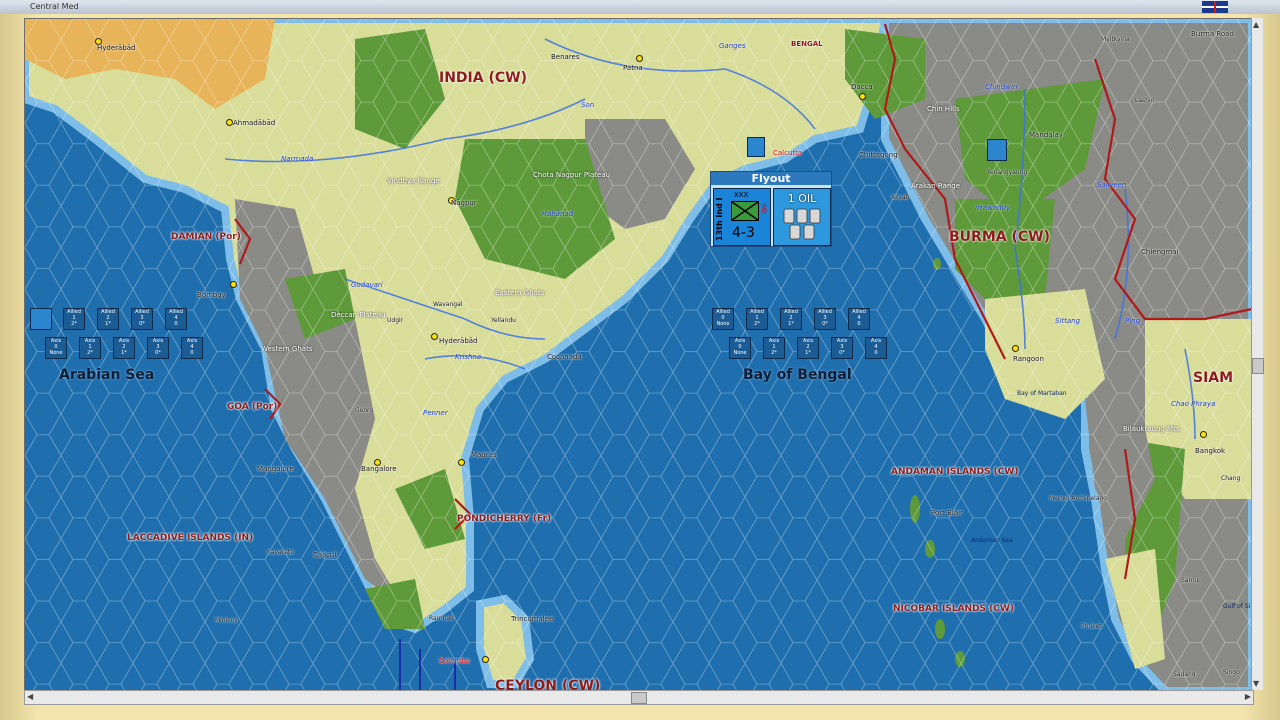 This screenshot has width=1280, height=720. Describe the element at coordinates (107, 375) in the screenshot. I see `sea-label-arabian: Arabian Sea` at that location.